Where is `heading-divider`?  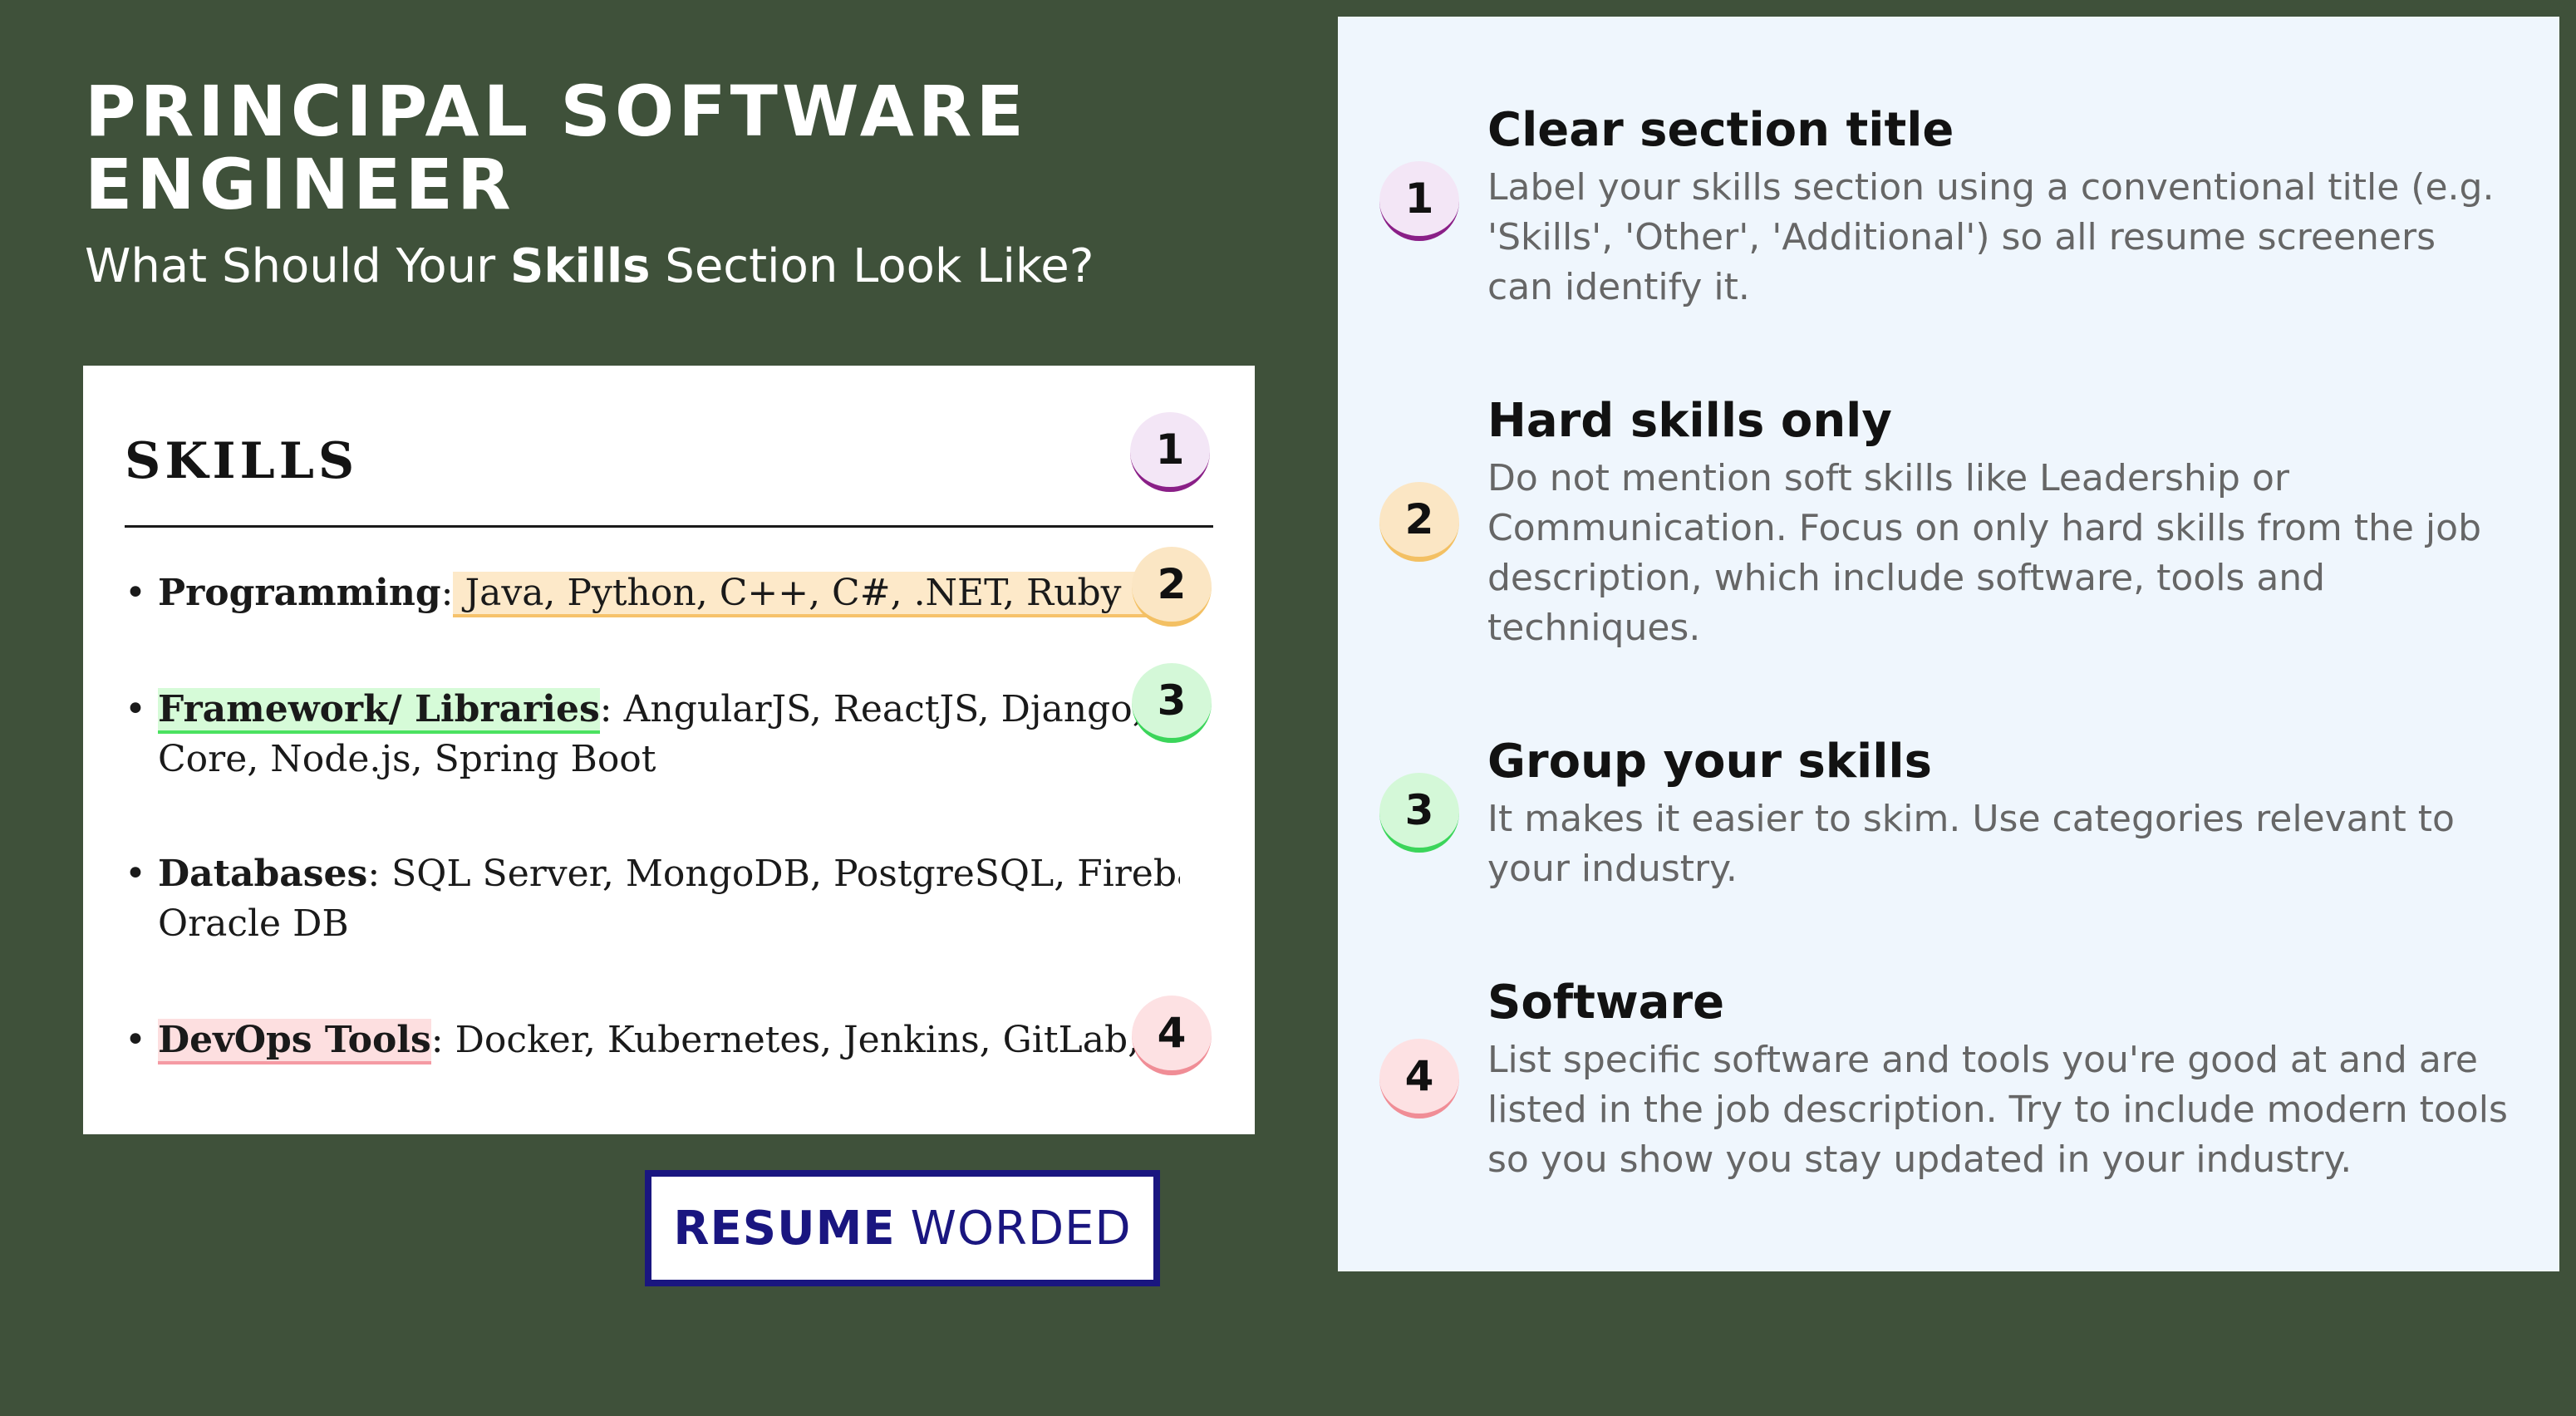
heading-divider is located at coordinates (669, 526).